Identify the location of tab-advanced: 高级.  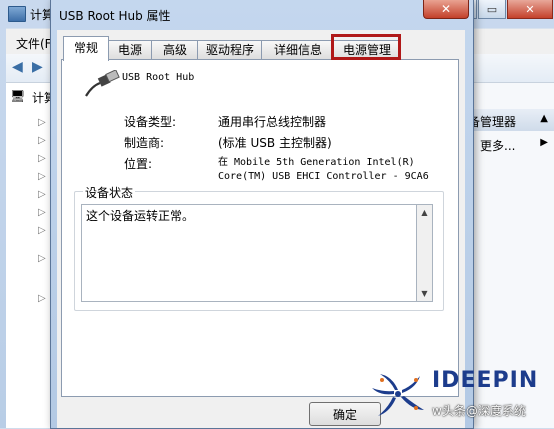
(175, 50).